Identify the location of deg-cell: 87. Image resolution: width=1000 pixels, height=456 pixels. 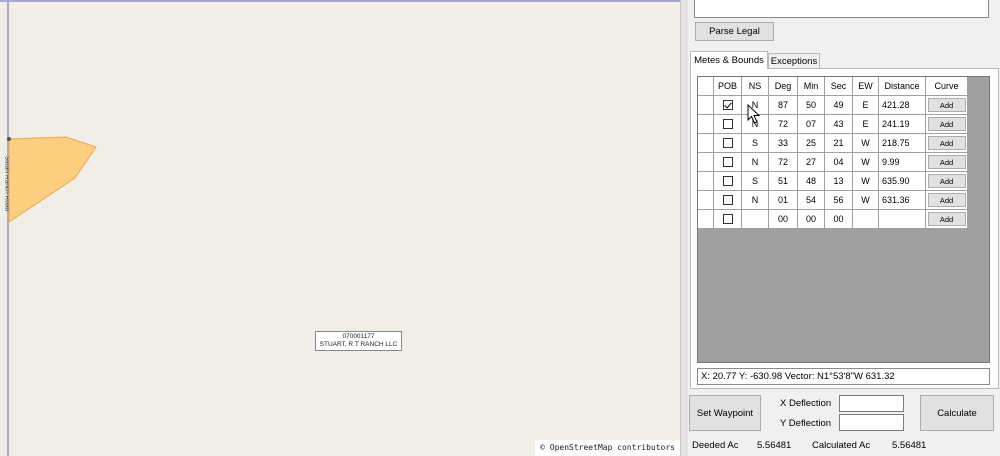
(783, 105).